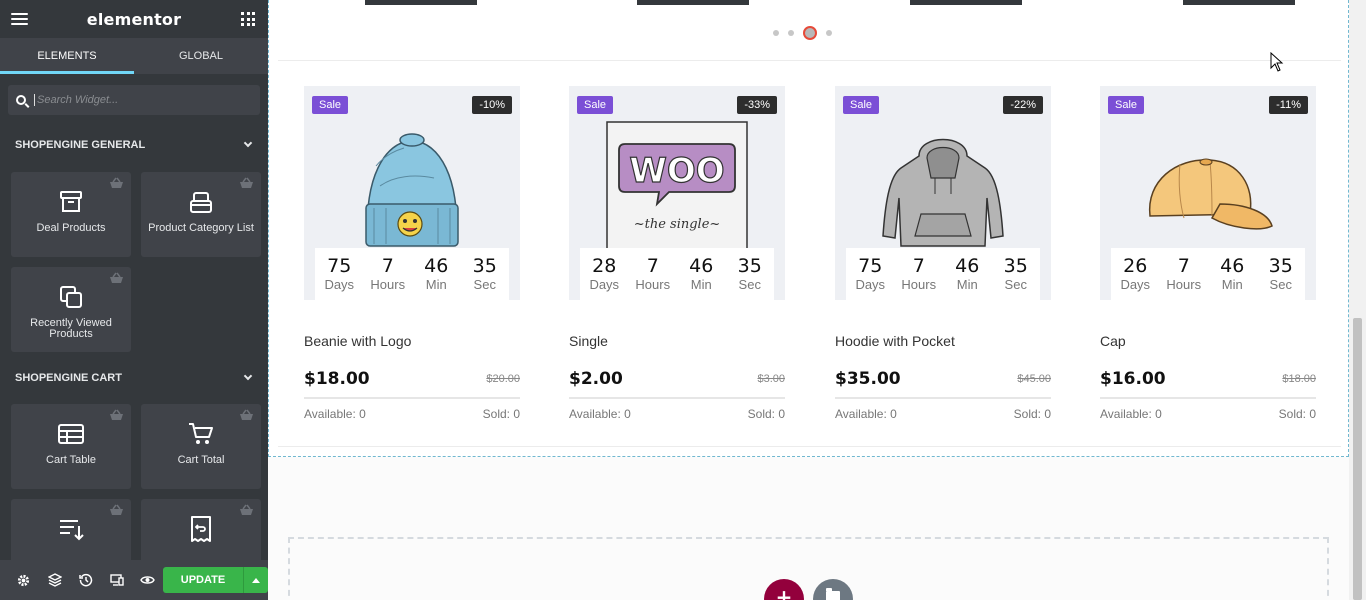 The image size is (1366, 600). I want to click on table-icon, so click(71, 434).